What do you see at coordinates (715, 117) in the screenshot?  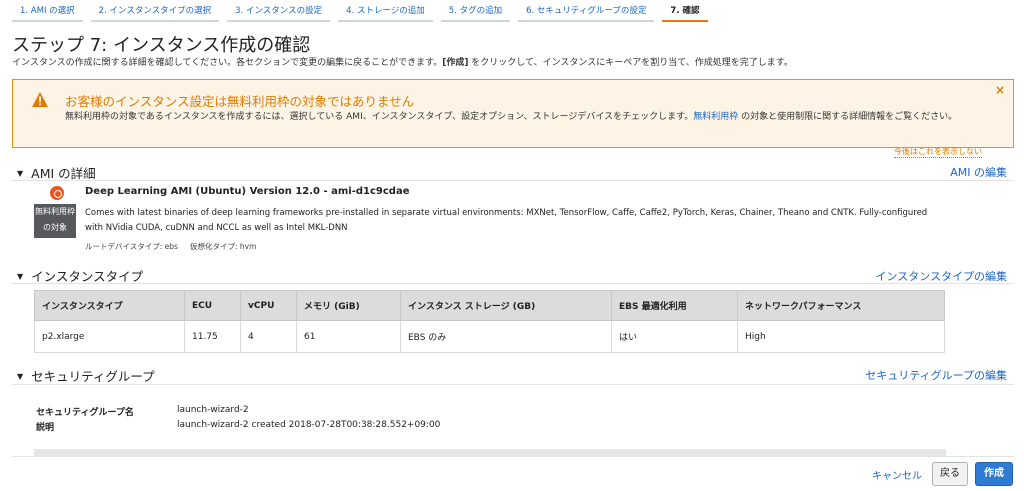 I see `free-tier-link: 無料利用枠` at bounding box center [715, 117].